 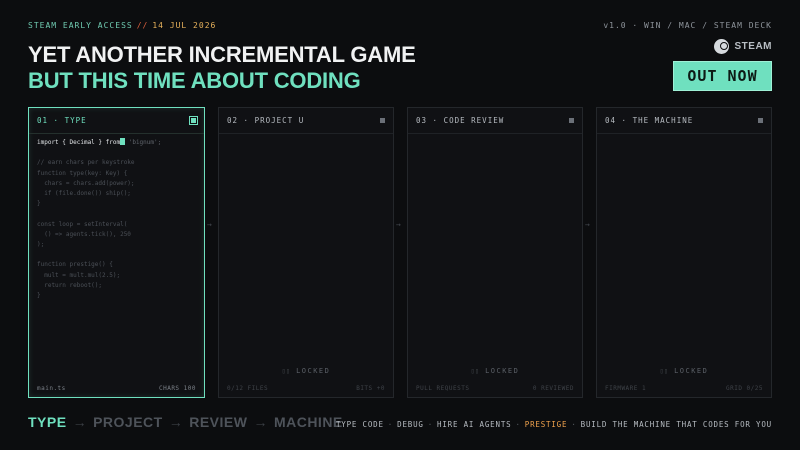 What do you see at coordinates (474, 424) in the screenshot?
I see `tagline-item: HIRE AI AGENTS` at bounding box center [474, 424].